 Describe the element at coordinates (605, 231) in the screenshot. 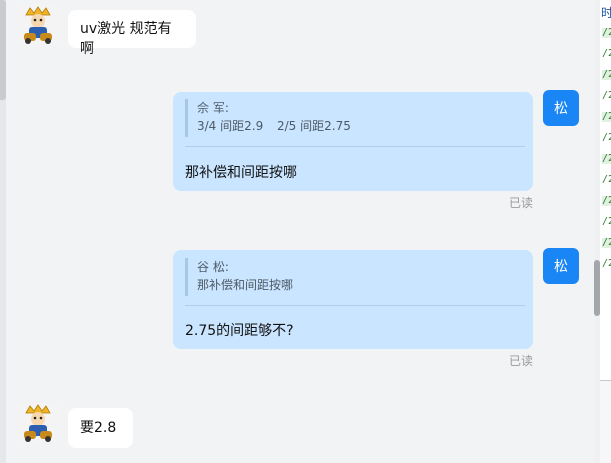

I see `adjacent-panel: 时 /2 /2 /2 /2 /2 /2 /2 /2 /2 /2 /2 /2` at that location.